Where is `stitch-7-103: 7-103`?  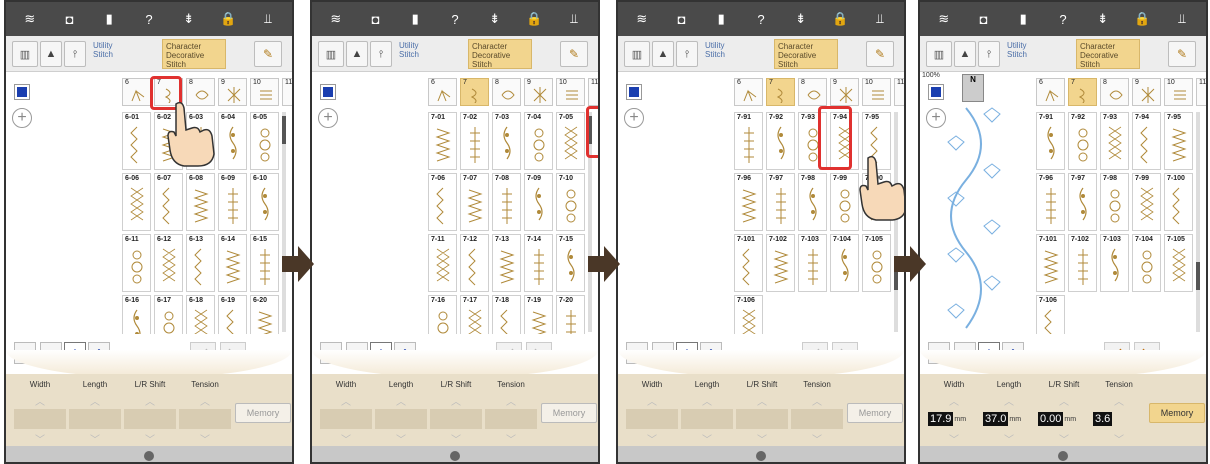 stitch-7-103: 7-103 is located at coordinates (1114, 263).